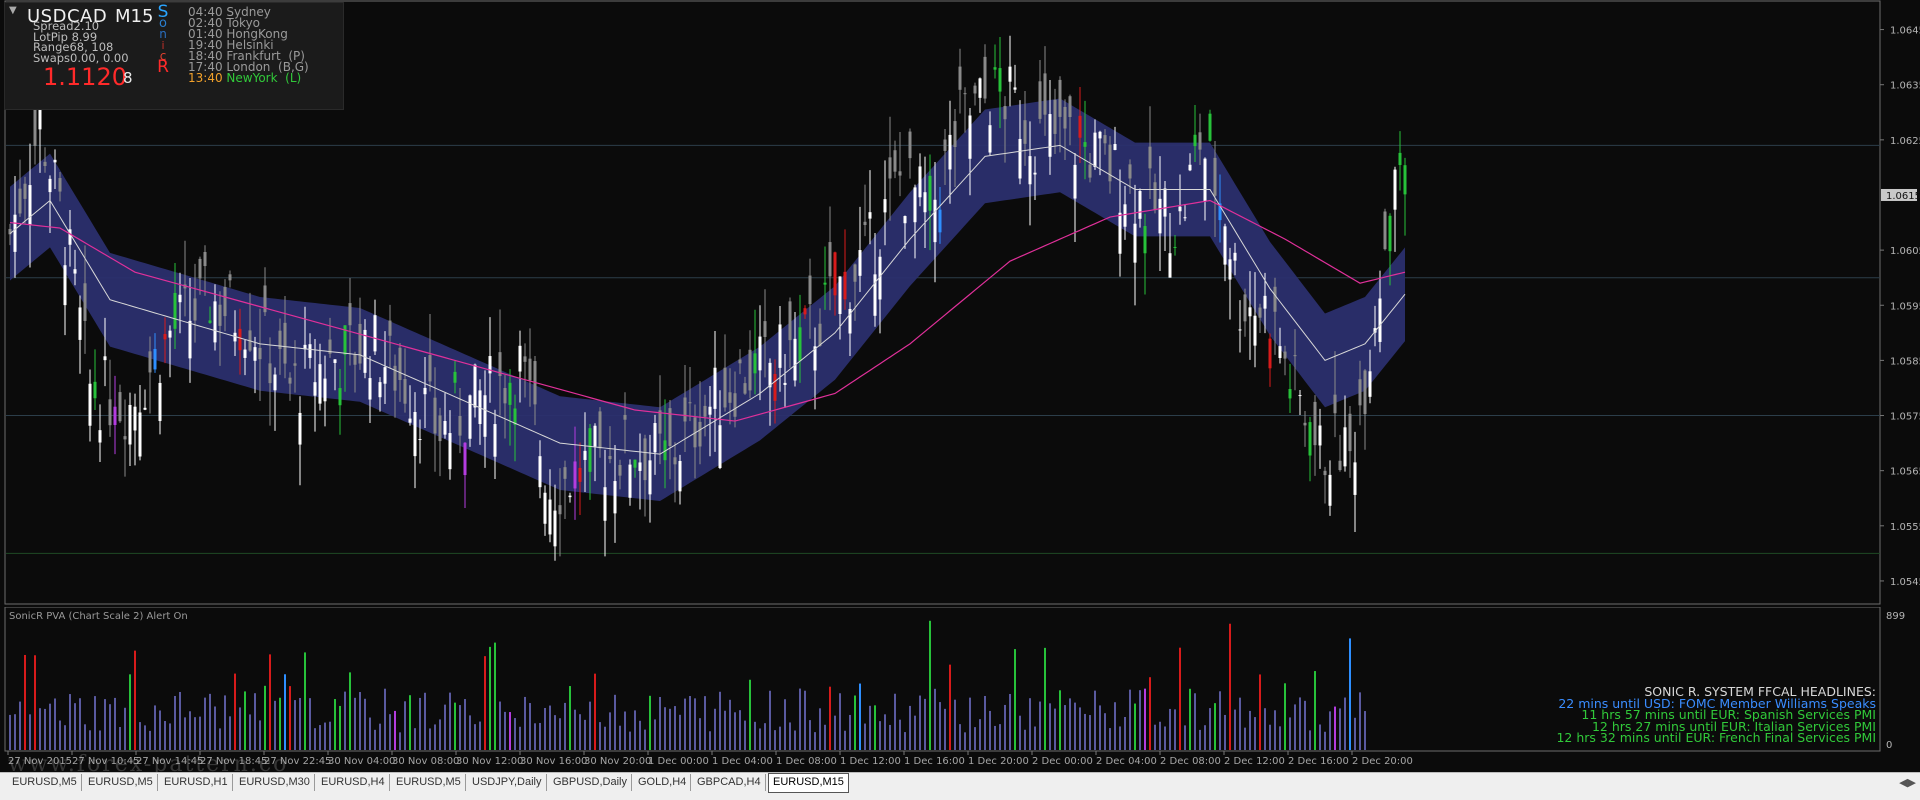 This screenshot has height=800, width=1920. I want to click on chart-tab: GOLD,H4, so click(663, 782).